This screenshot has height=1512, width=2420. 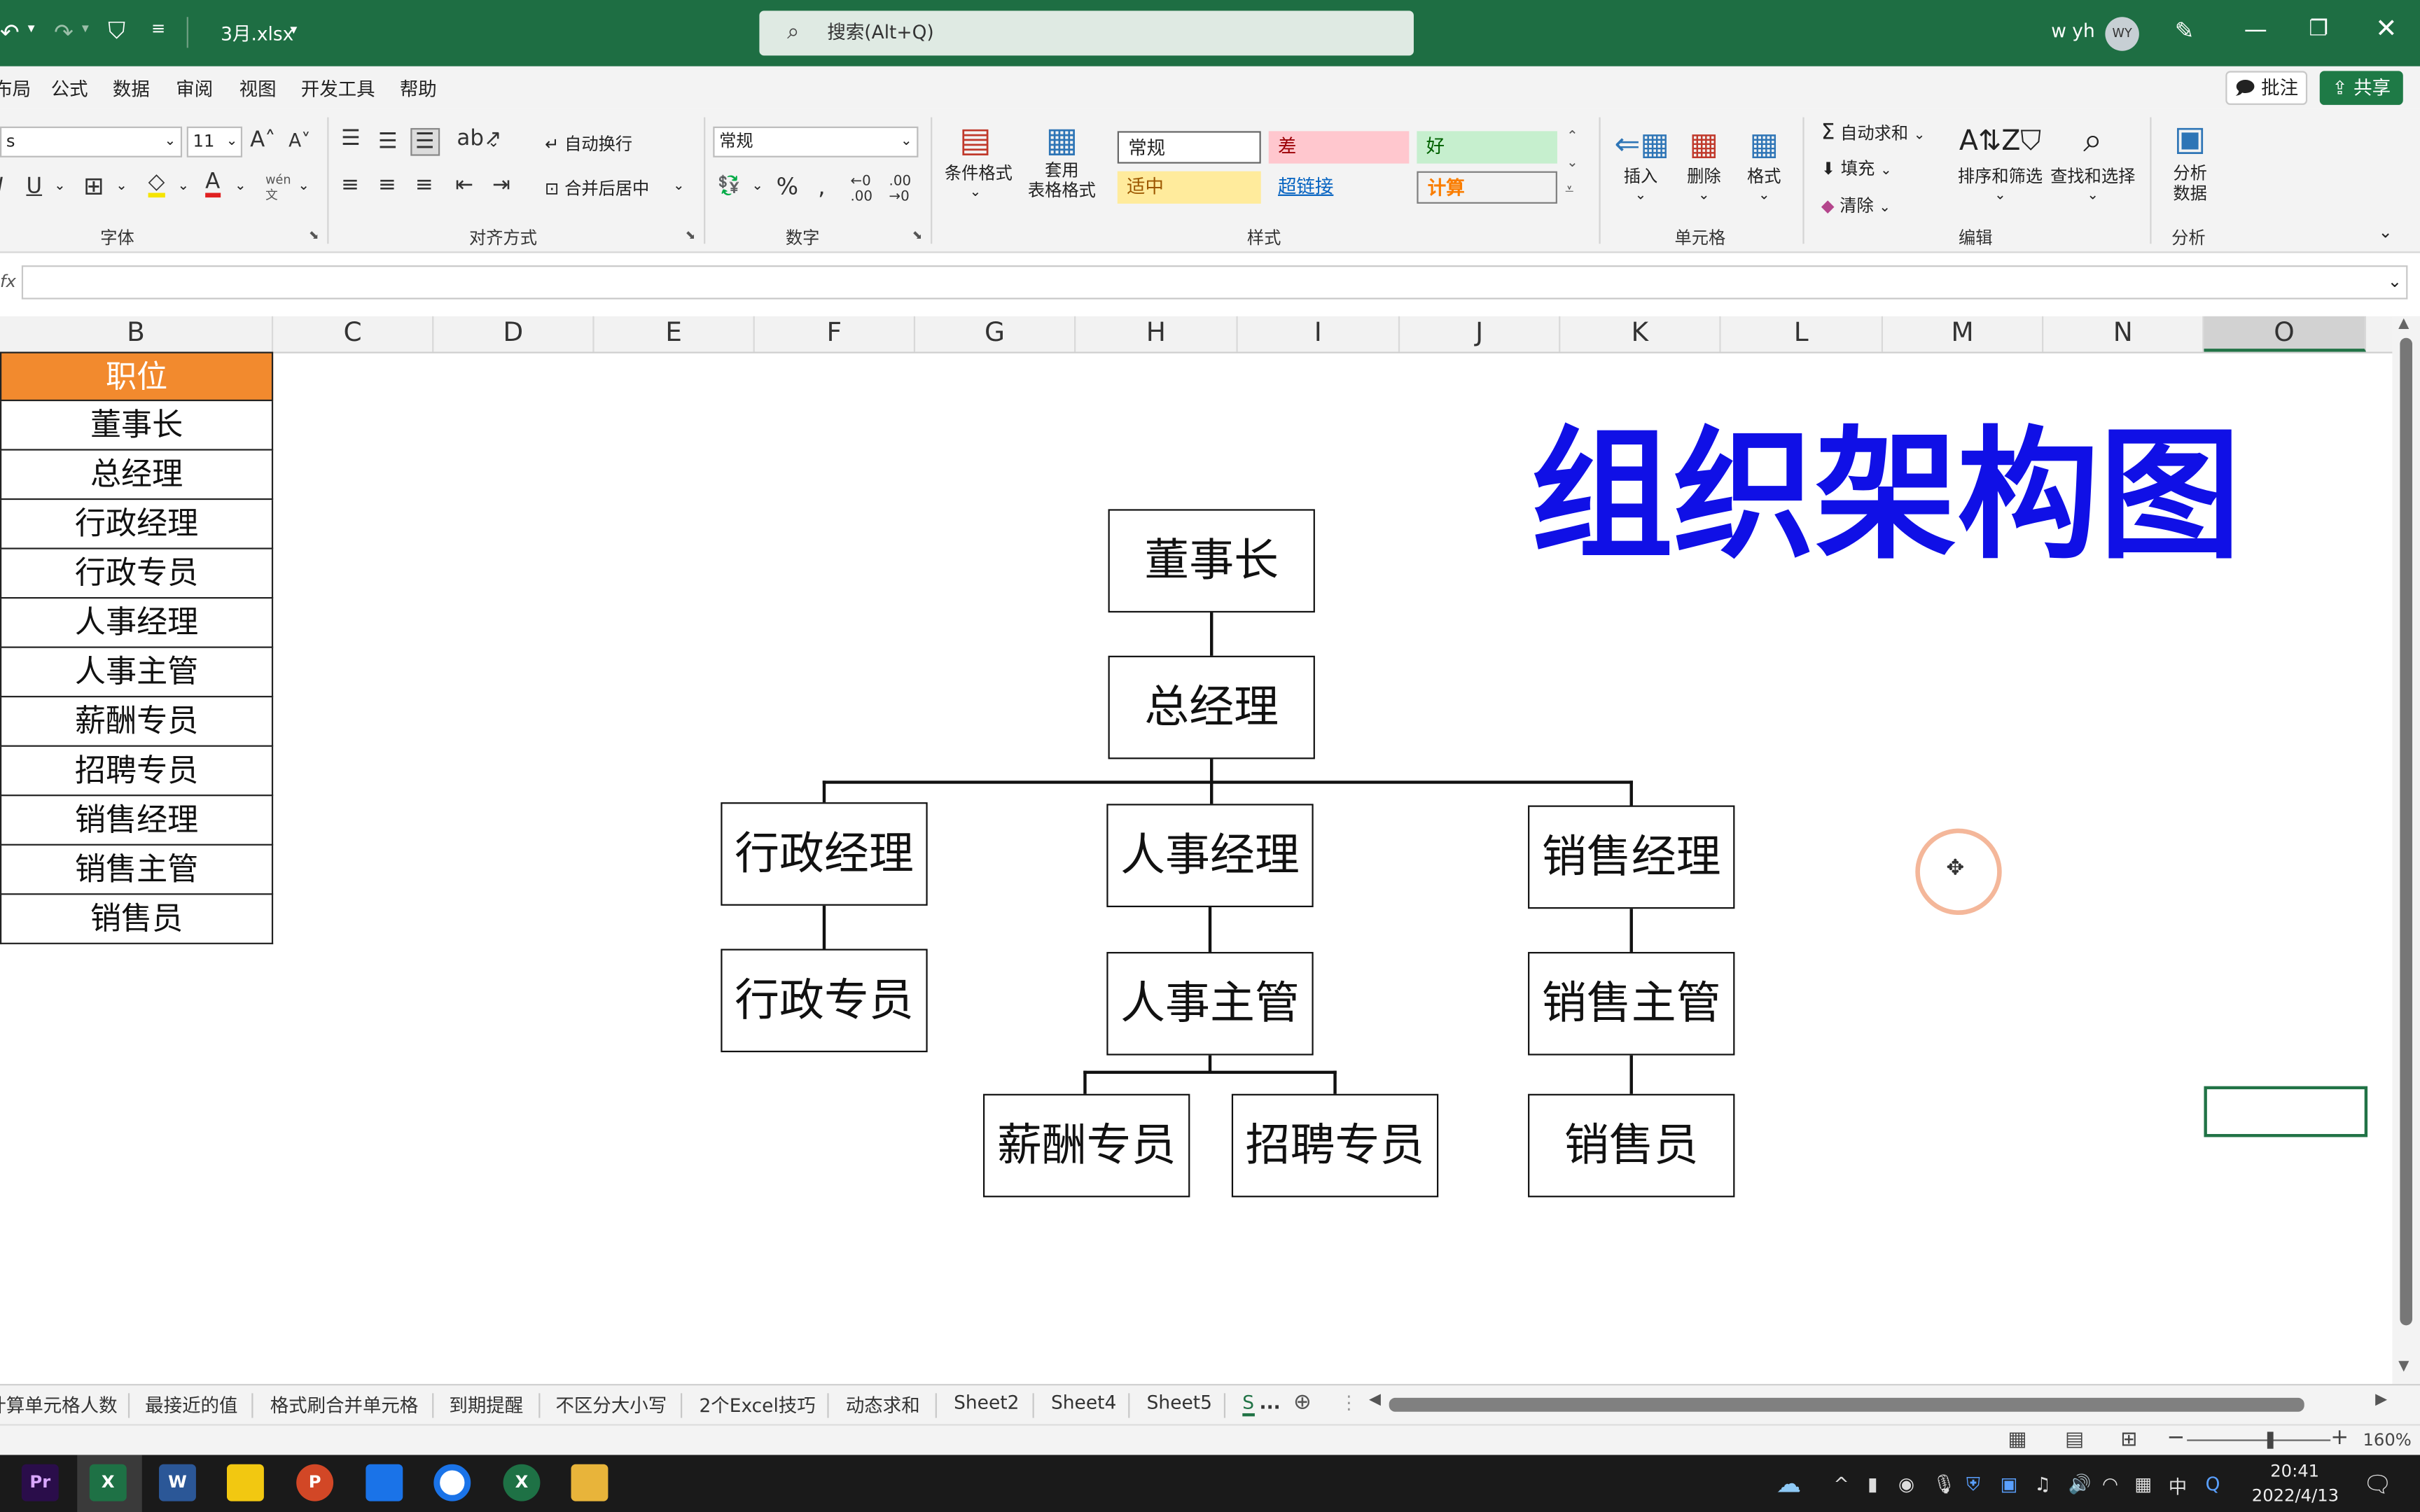 What do you see at coordinates (1086, 33) in the screenshot?
I see `search-box: ⌕ 搜索(Alt+Q)` at bounding box center [1086, 33].